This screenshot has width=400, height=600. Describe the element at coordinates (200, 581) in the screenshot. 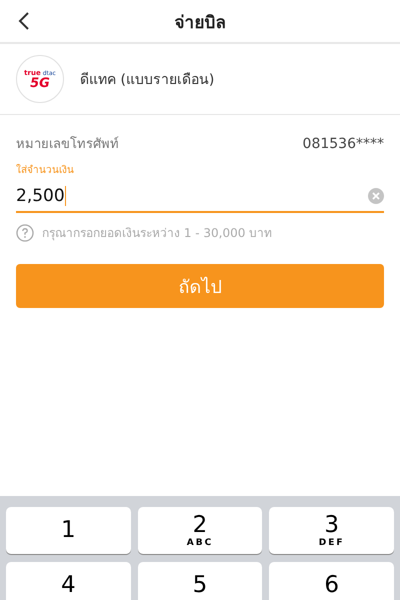

I see `keypad-key: 5` at that location.